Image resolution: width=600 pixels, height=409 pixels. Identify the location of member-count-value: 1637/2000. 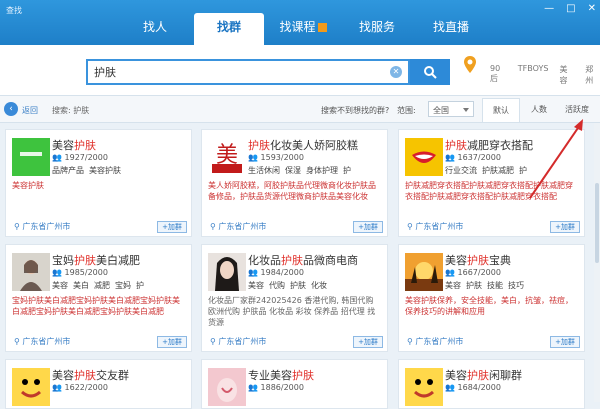
(479, 157).